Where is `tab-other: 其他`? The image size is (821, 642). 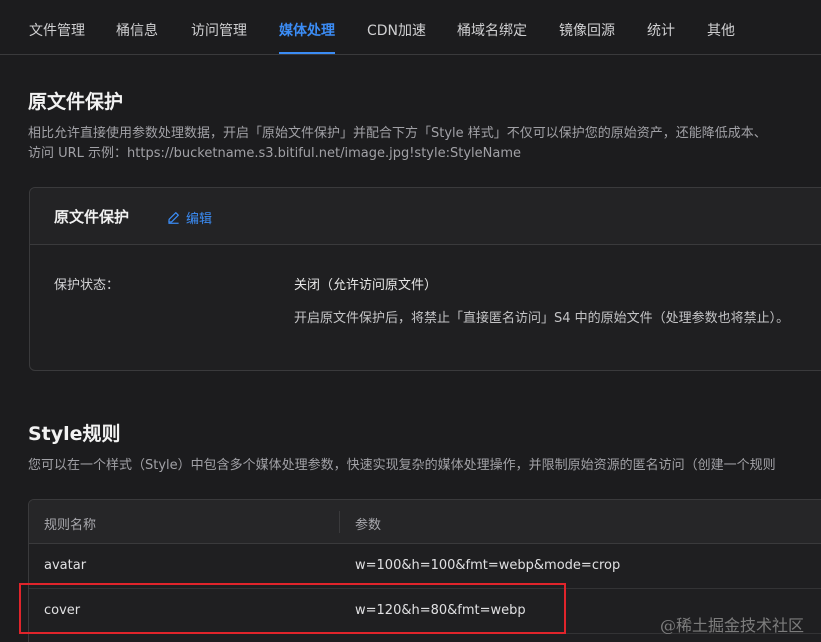
tab-other: 其他 is located at coordinates (721, 31).